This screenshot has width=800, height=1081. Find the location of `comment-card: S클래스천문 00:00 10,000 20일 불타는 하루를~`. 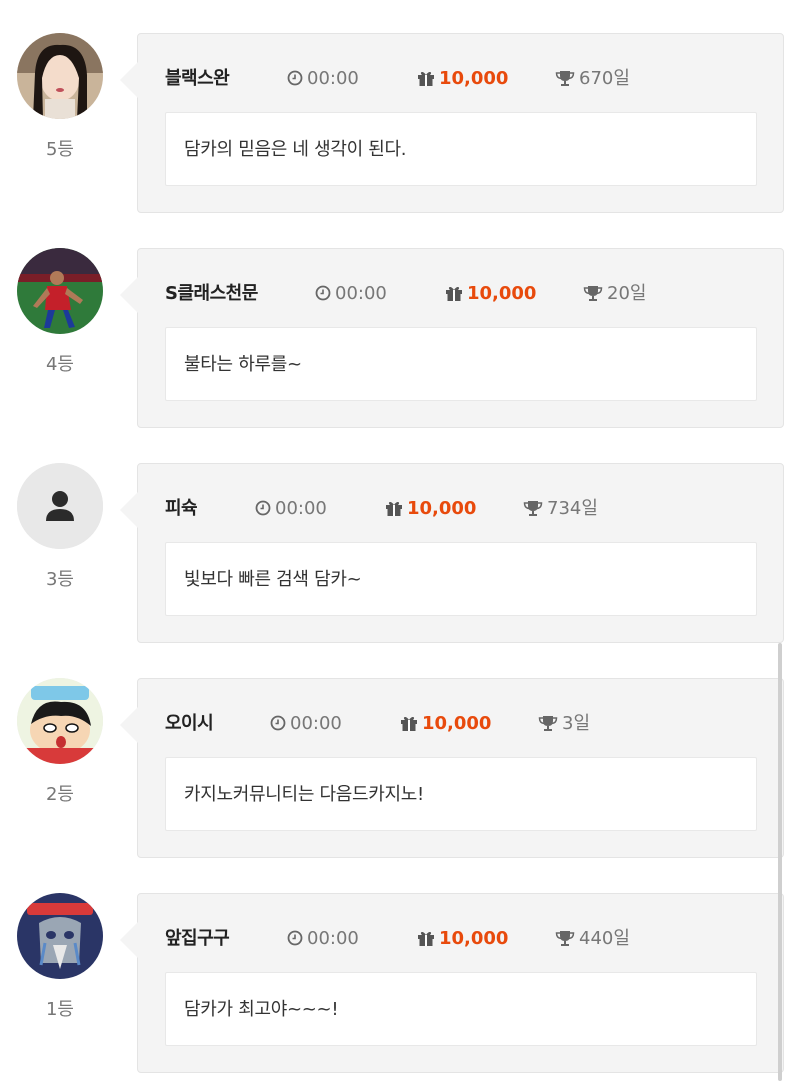

comment-card: S클래스천문 00:00 10,000 20일 불타는 하루를~ is located at coordinates (452, 338).